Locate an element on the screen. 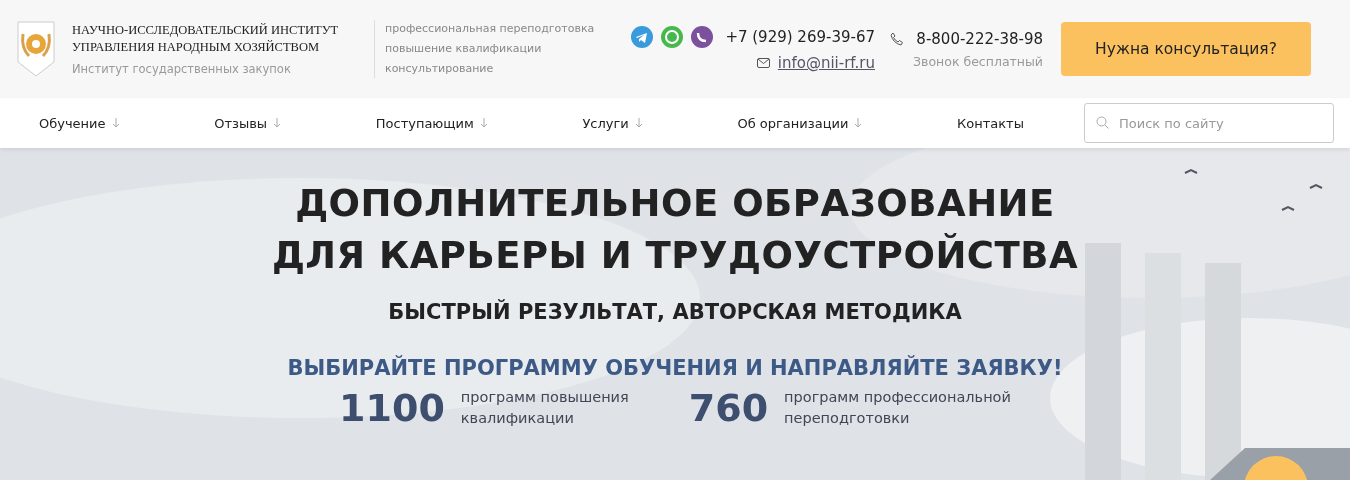  consultation-button: Нужна консультация? is located at coordinates (1186, 49).